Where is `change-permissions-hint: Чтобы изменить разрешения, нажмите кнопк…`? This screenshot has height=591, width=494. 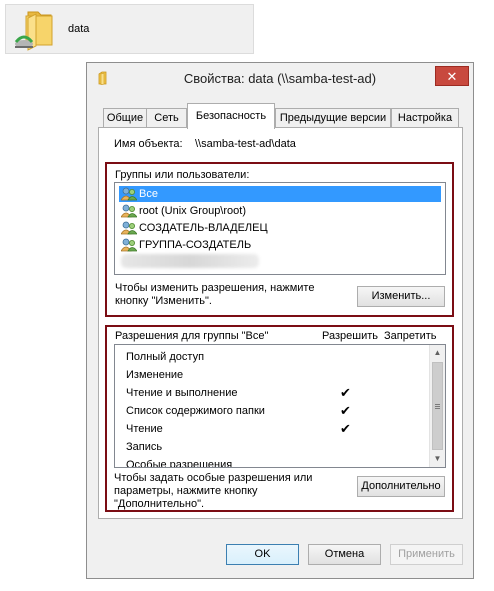
change-permissions-hint: Чтобы изменить разрешения, нажмите кнопк… is located at coordinates (215, 294).